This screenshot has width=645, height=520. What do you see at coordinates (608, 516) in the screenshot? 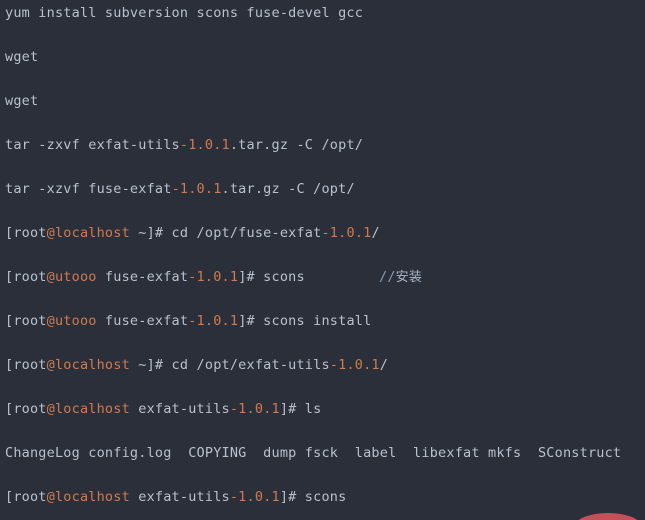
I see `red-circle-overlay` at bounding box center [608, 516].